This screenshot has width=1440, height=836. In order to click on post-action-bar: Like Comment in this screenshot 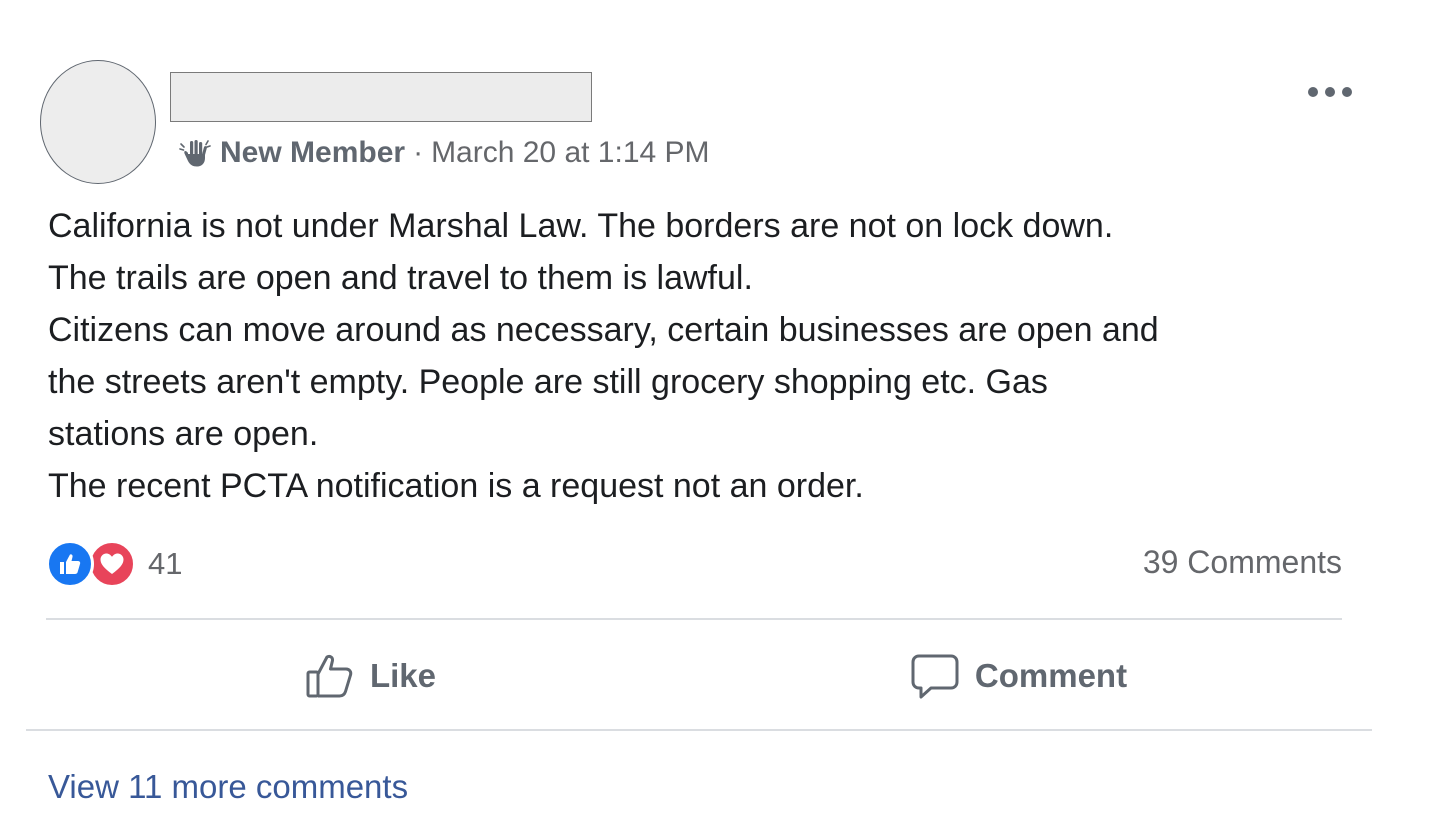, I will do `click(694, 676)`.